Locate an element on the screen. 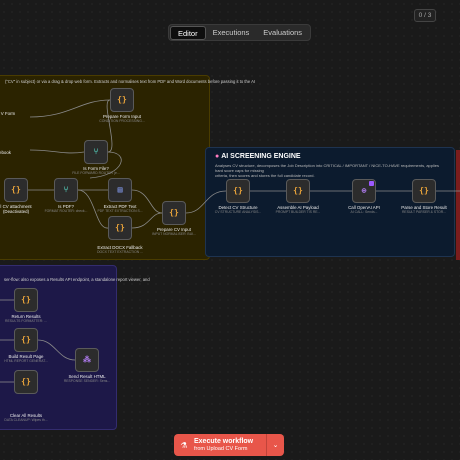 Image resolution: width=460 pixels, height=460 pixels. webhook-icon: ⁂ is located at coordinates (87, 359).